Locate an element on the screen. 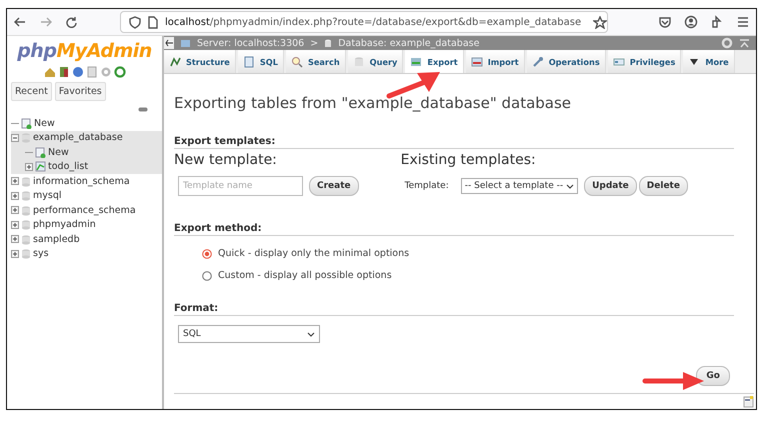 The width and height of the screenshot is (767, 421). home-icon is located at coordinates (50, 72).